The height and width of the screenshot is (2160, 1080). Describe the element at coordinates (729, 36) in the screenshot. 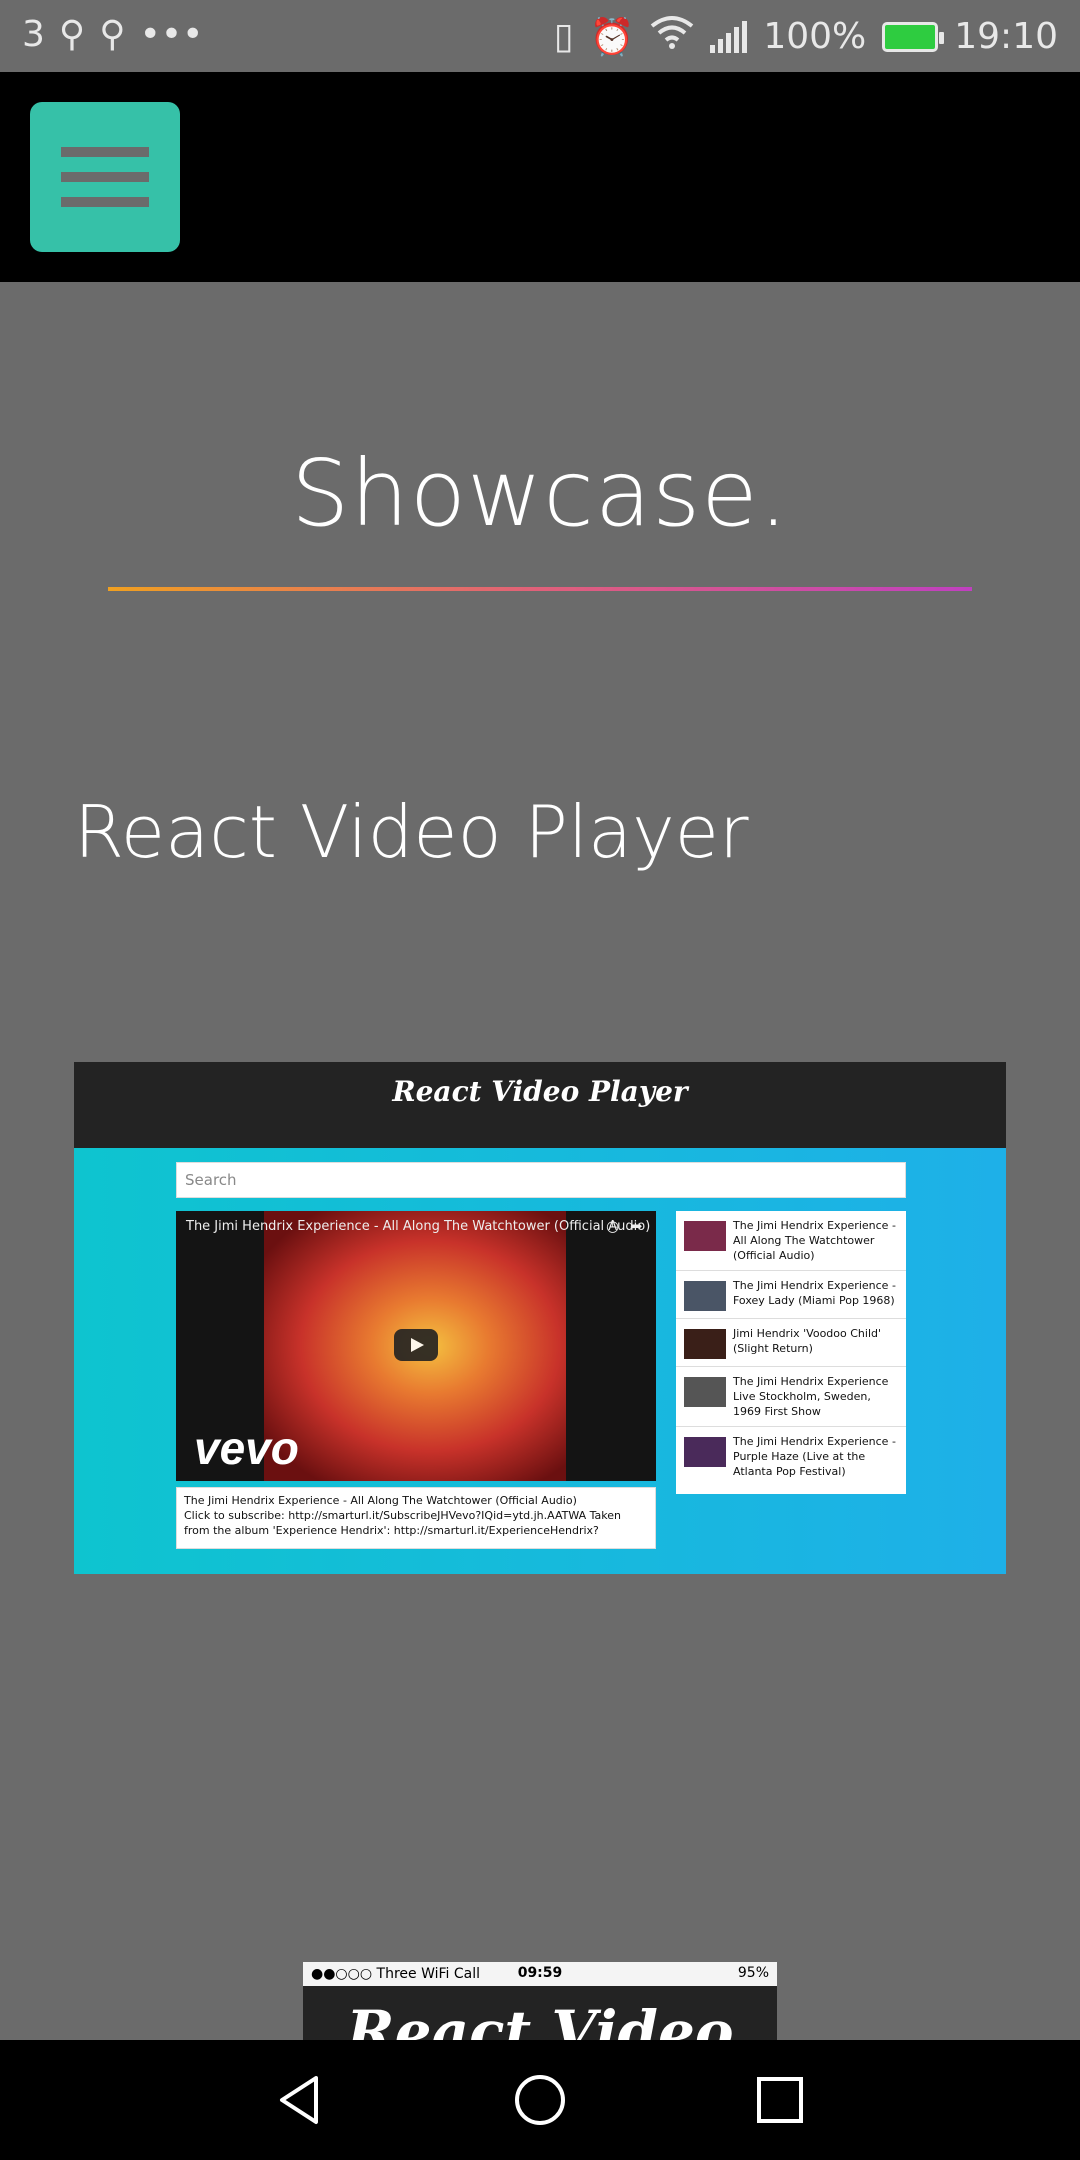

I see `signal-icon` at that location.